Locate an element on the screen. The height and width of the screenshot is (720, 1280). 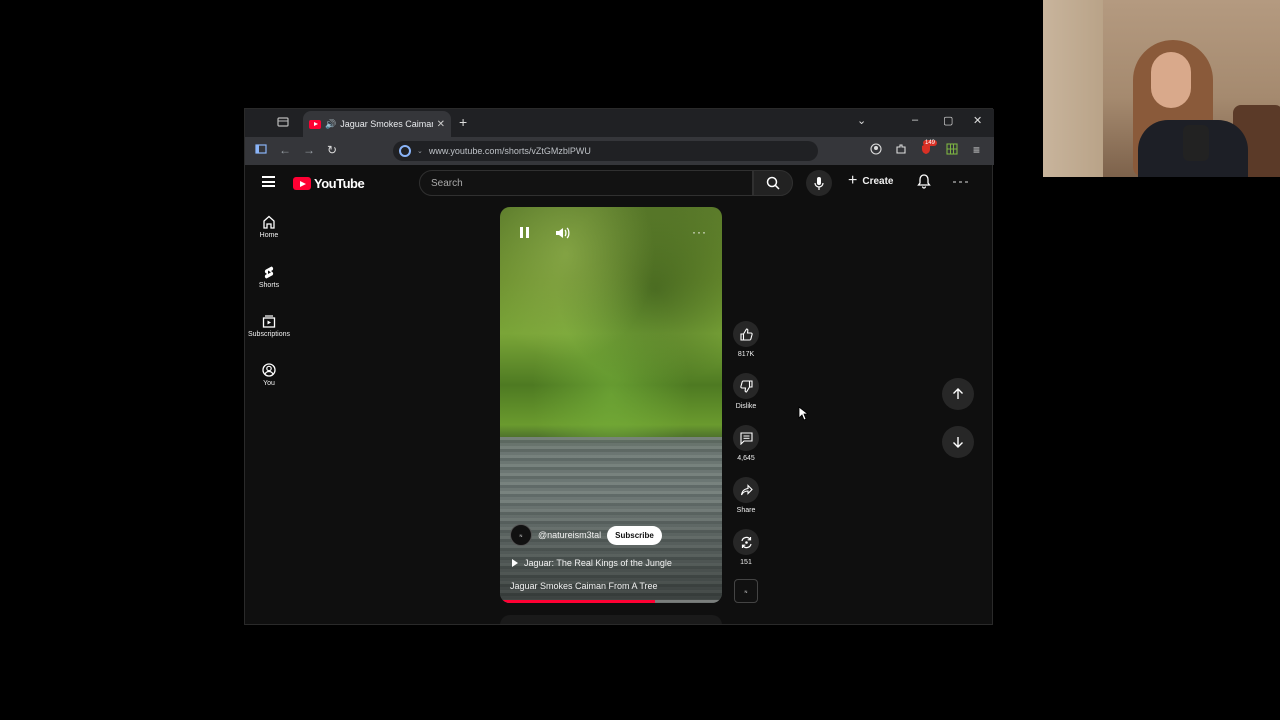
minimize-button: – is located at coordinates (915, 120).